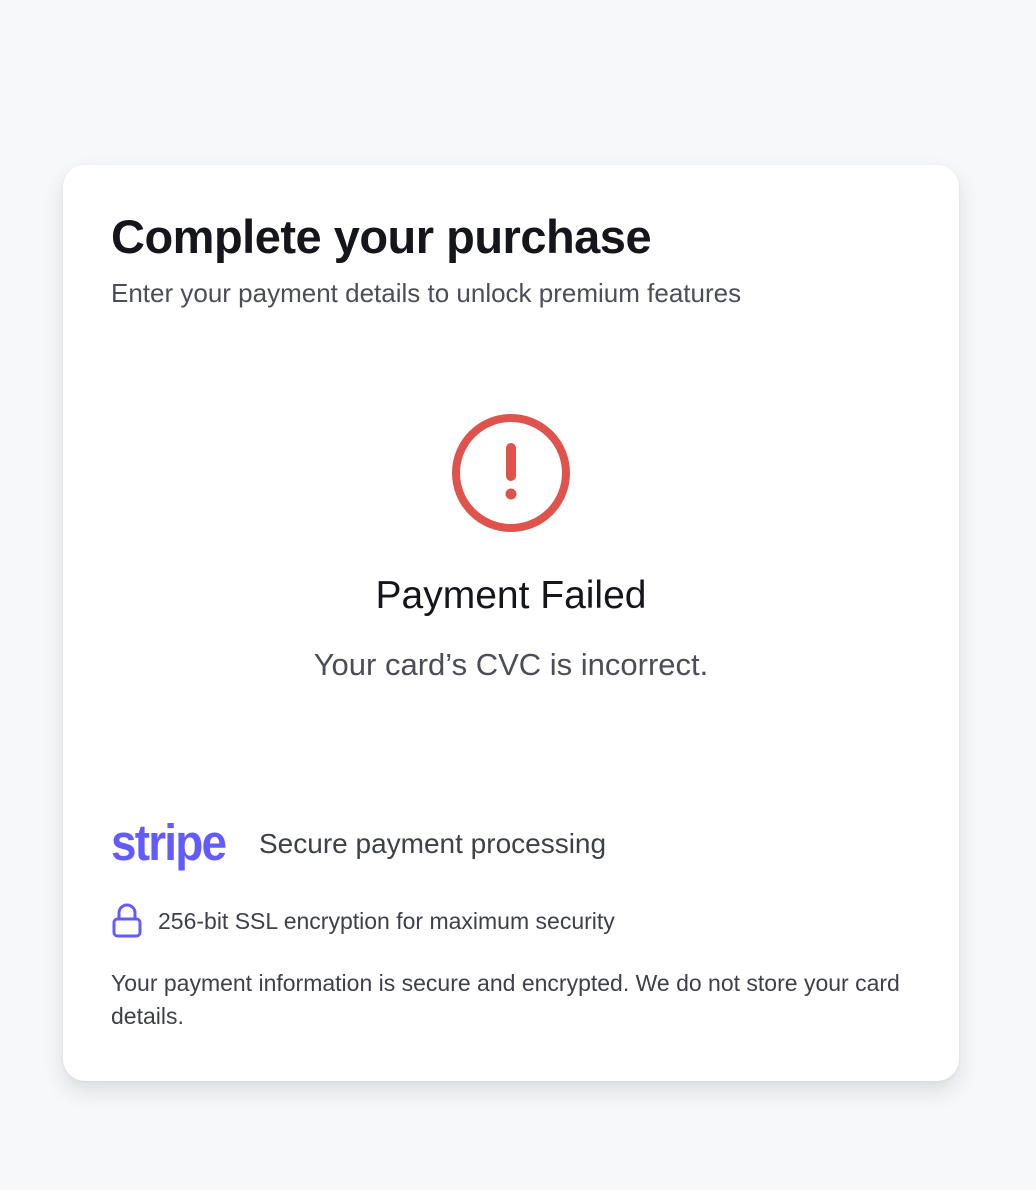 This screenshot has width=1036, height=1190. Describe the element at coordinates (169, 842) in the screenshot. I see `stripe-logo: stripe` at that location.